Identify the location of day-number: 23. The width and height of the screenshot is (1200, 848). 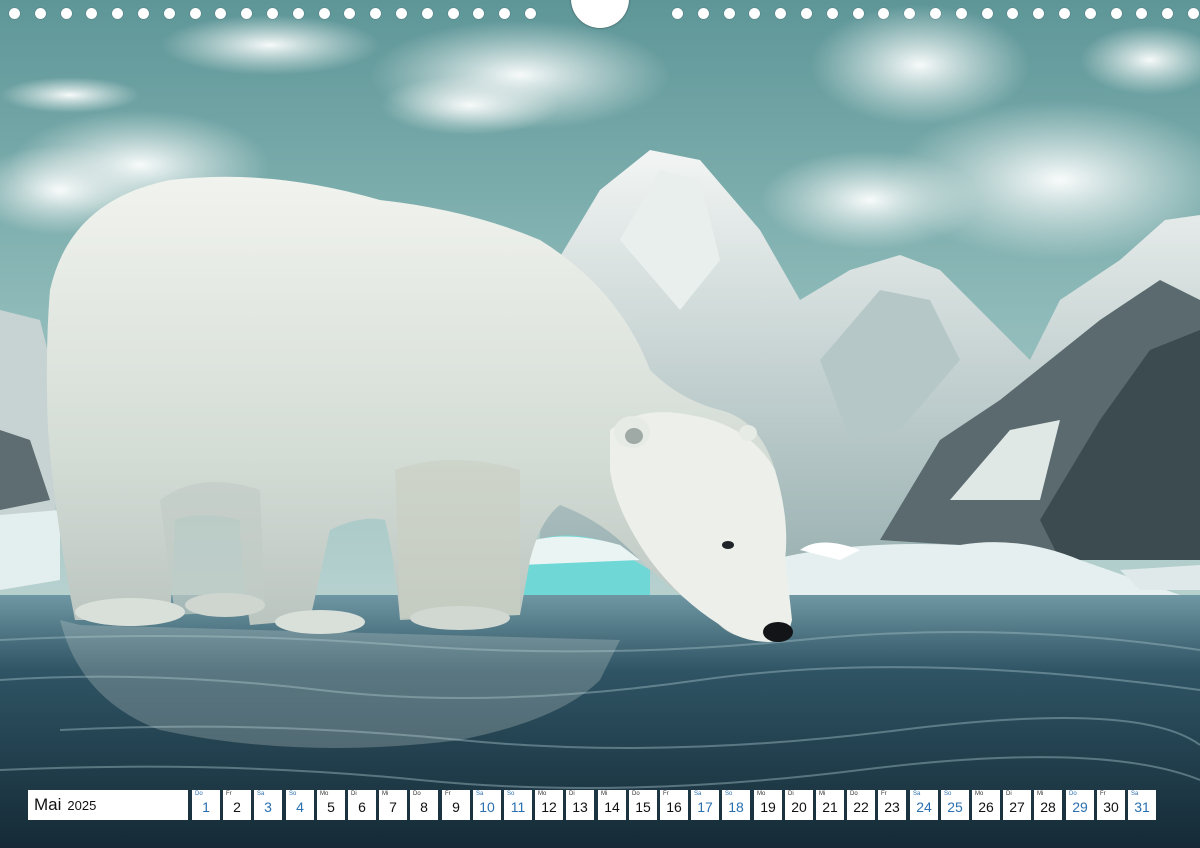
(892, 807).